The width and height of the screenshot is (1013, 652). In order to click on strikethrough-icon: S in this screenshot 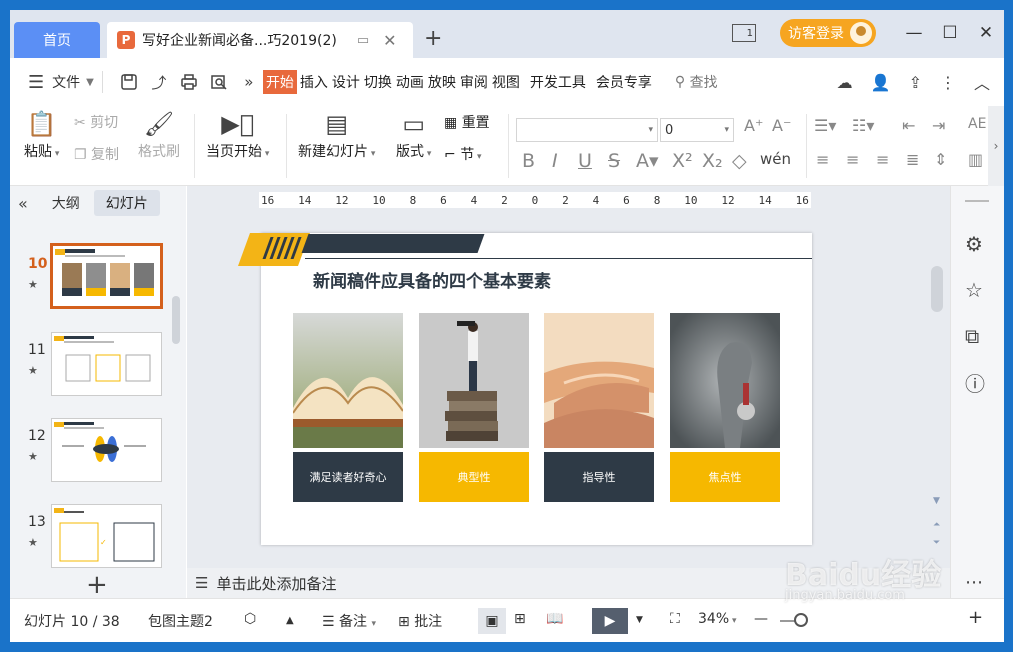, I will do `click(614, 161)`.